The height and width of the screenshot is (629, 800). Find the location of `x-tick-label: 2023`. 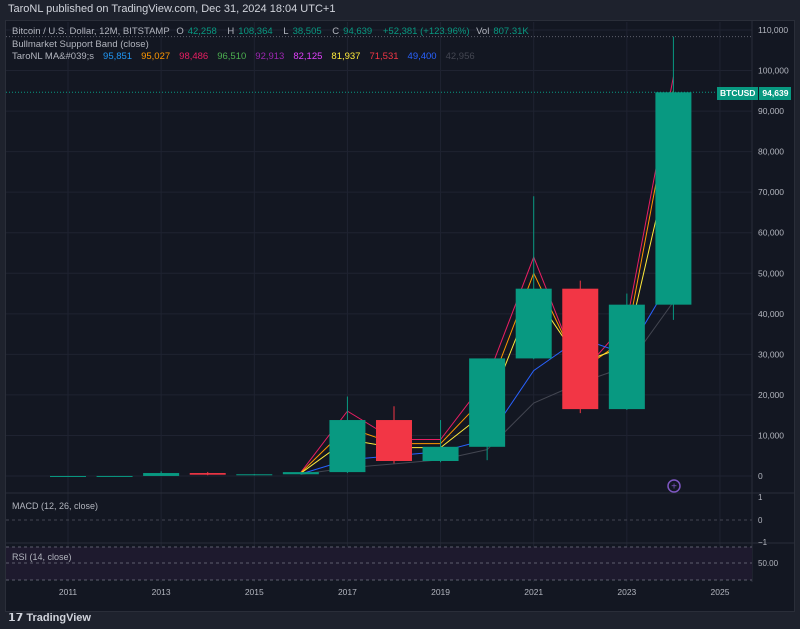

x-tick-label: 2023 is located at coordinates (626, 592).